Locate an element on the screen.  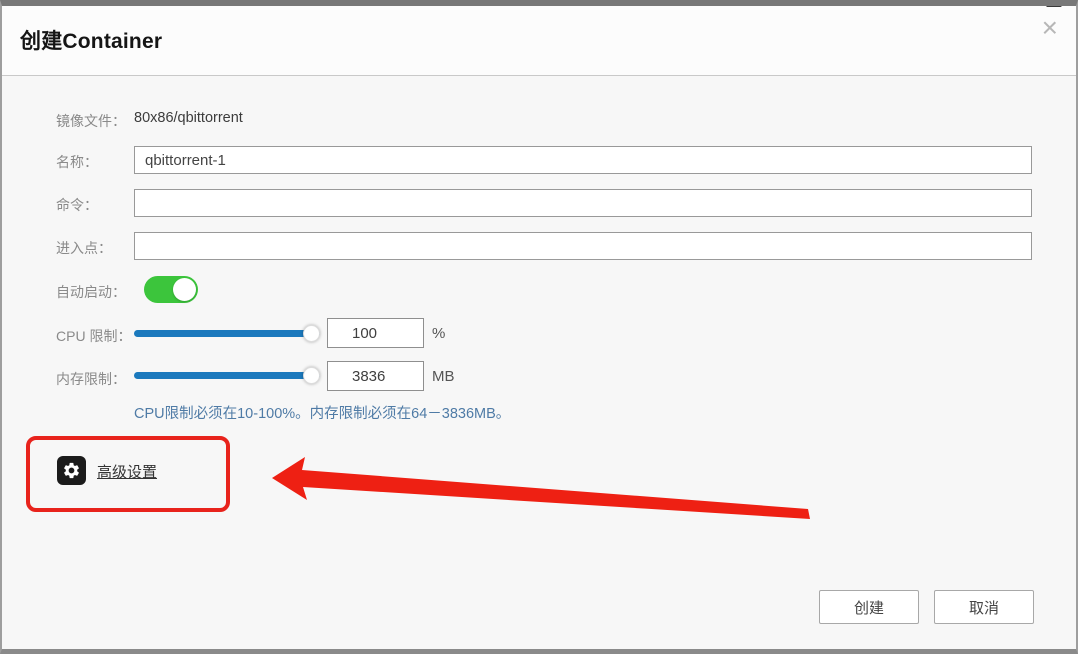
dialog-title: 创建Container is located at coordinates (91, 41).